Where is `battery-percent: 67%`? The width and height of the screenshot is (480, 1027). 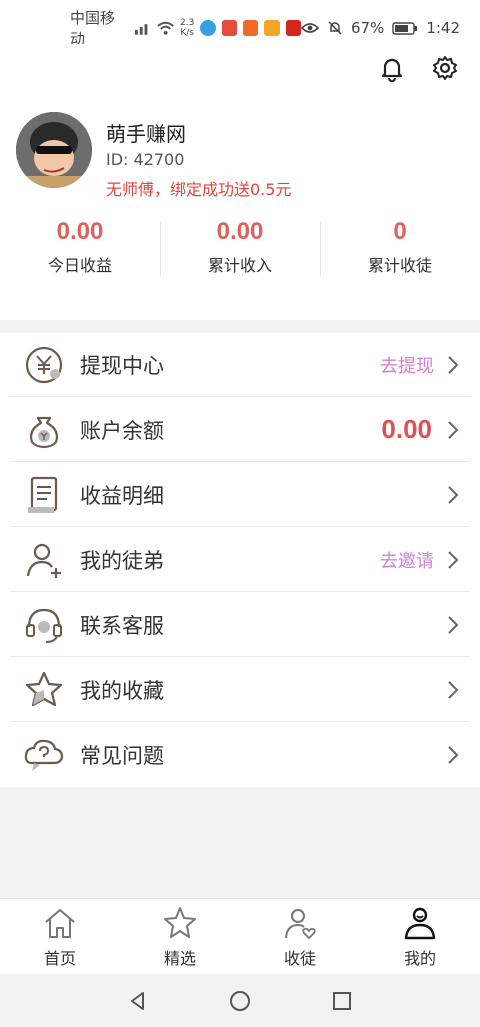 battery-percent: 67% is located at coordinates (367, 28).